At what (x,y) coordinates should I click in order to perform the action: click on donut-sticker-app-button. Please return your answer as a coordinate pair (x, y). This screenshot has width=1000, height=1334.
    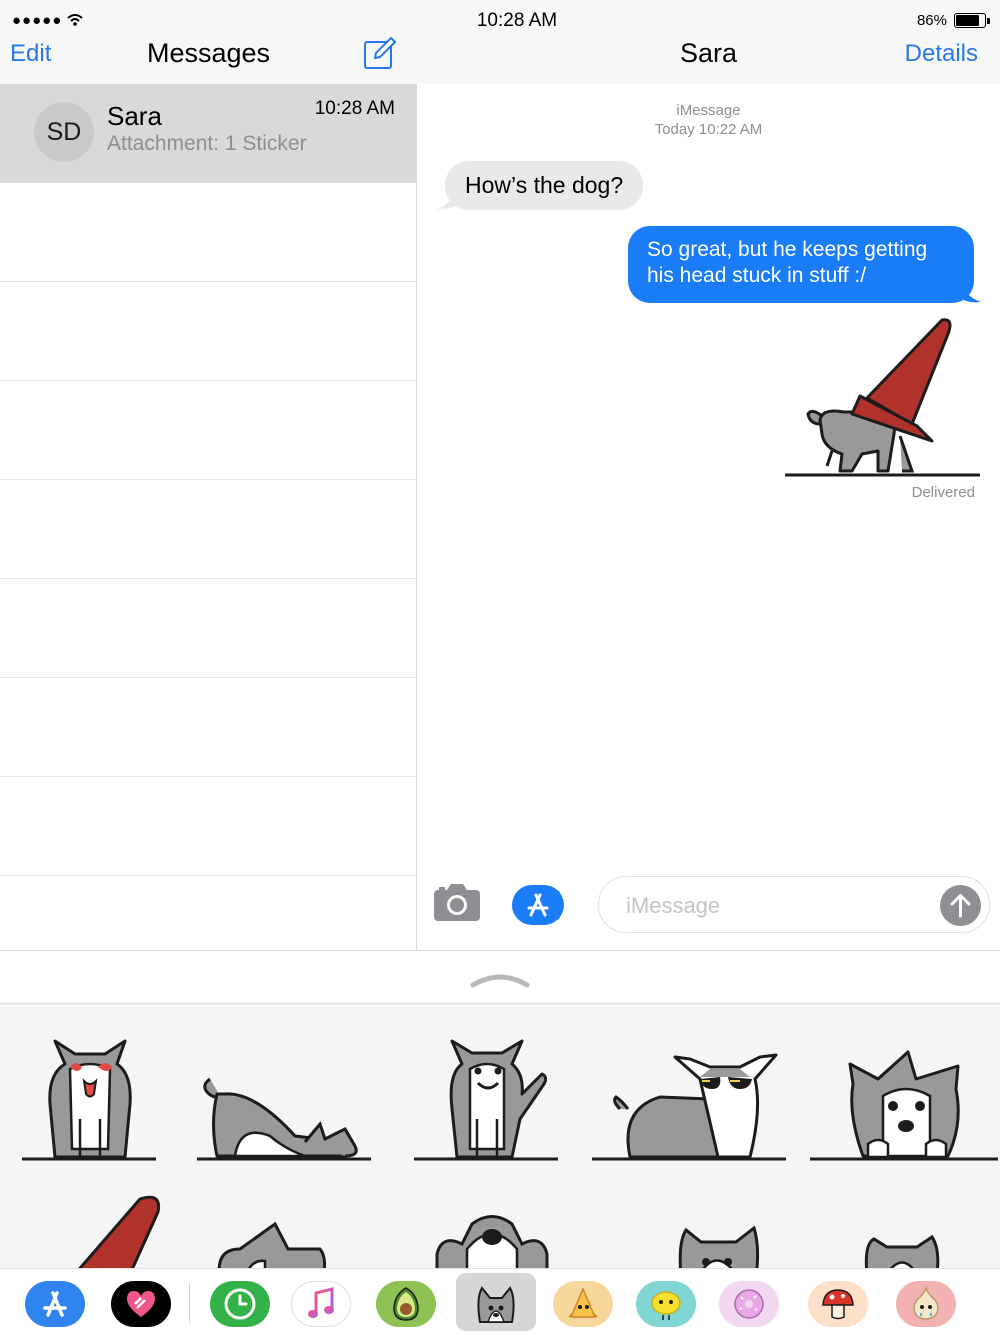
    Looking at the image, I should click on (749, 1304).